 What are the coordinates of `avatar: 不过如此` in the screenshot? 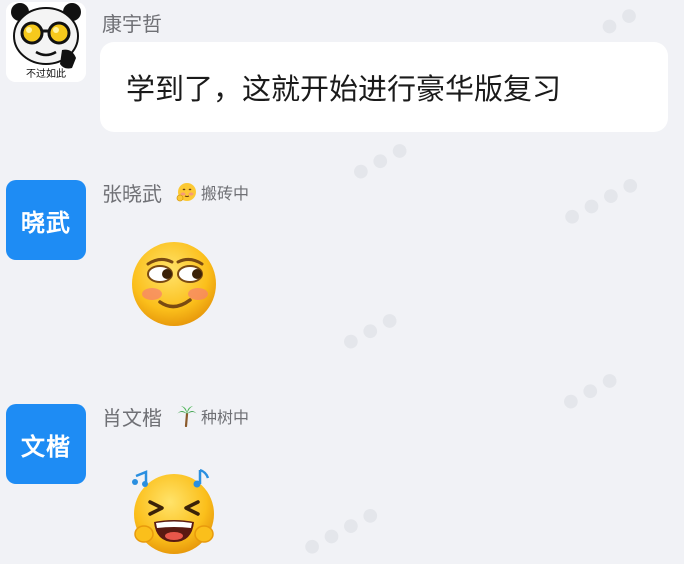 It's located at (46, 42).